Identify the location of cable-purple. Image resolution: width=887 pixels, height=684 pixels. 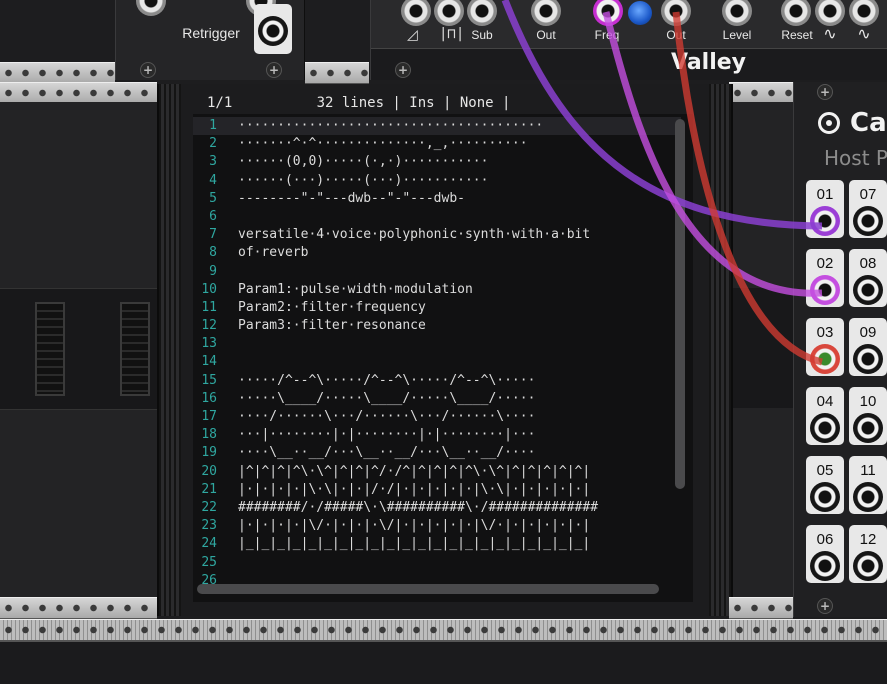
(662, 115).